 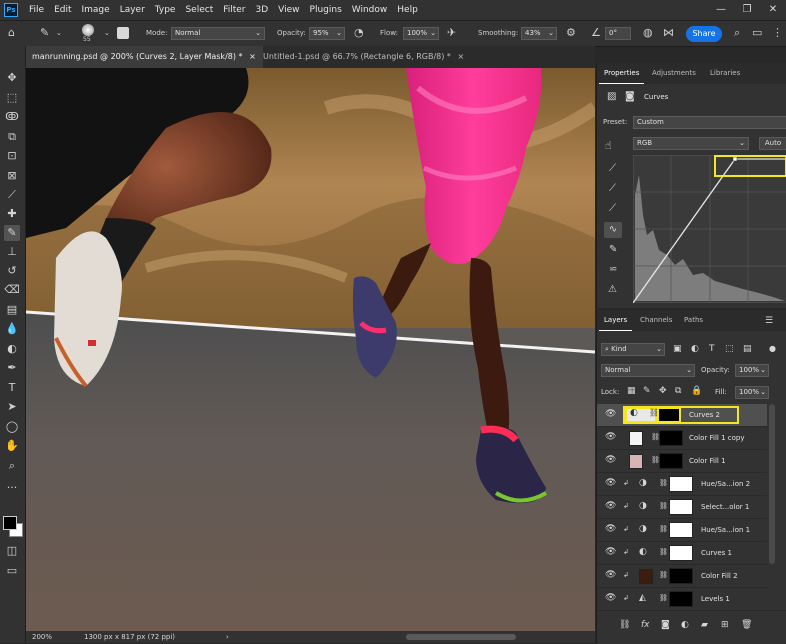 I want to click on lock-image-icon: ✎, so click(x=647, y=391).